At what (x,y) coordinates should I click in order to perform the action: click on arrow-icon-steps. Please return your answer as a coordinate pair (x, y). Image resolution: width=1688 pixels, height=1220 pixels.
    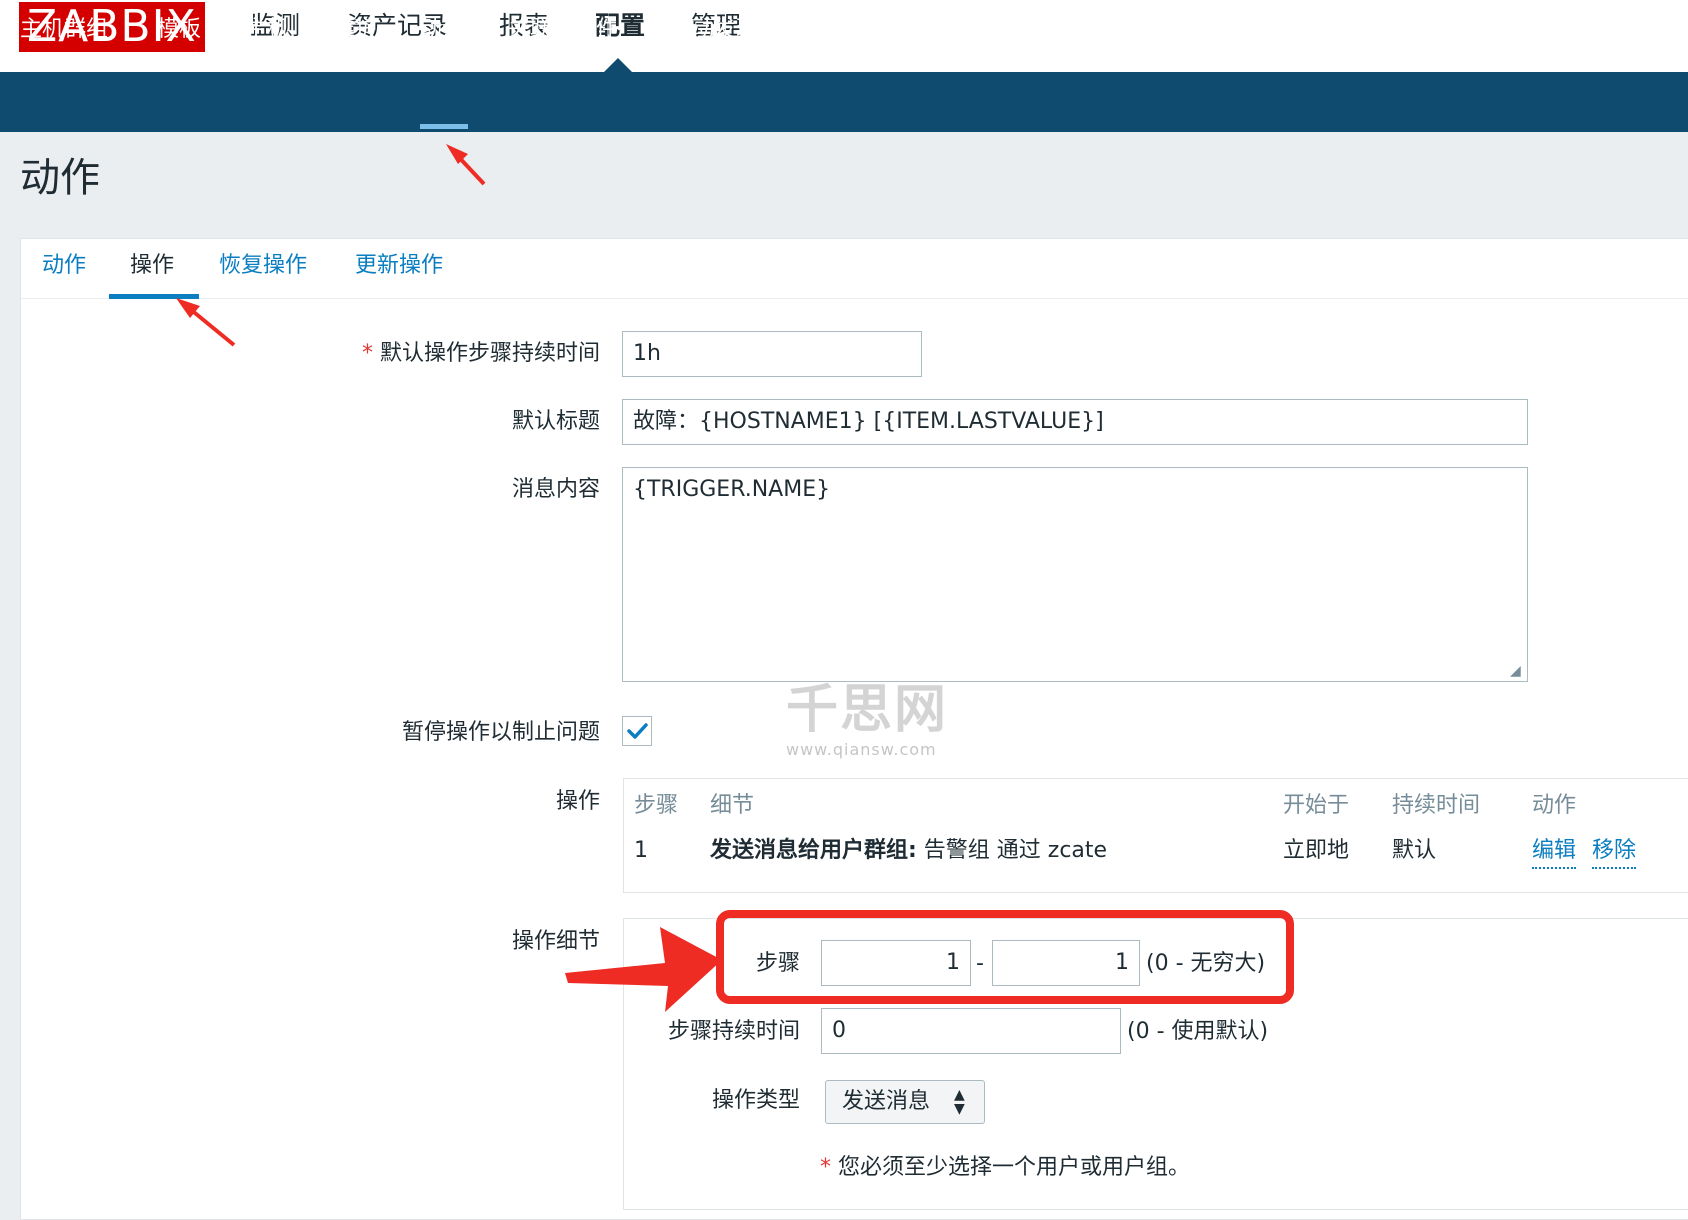
    Looking at the image, I should click on (643, 969).